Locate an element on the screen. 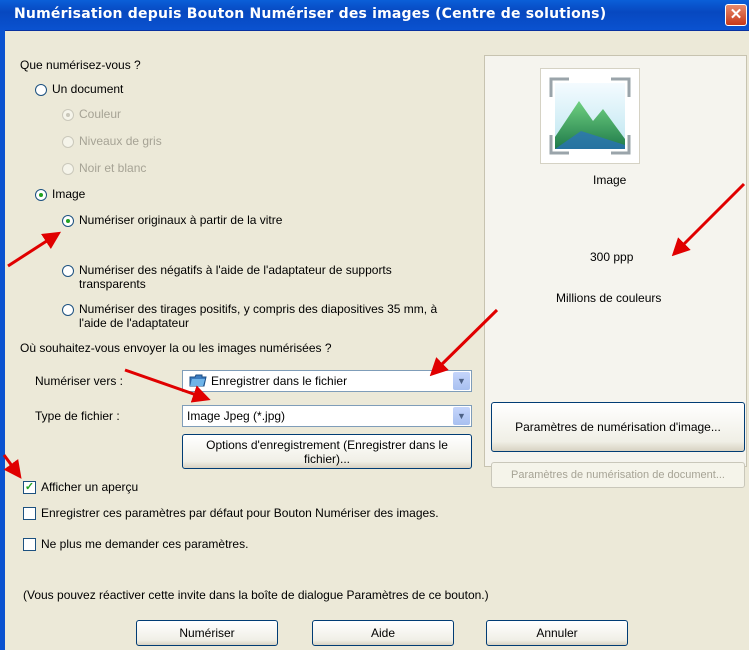 Image resolution: width=749 pixels, height=650 pixels. annotation-arrow-resolution is located at coordinates (708, 219).